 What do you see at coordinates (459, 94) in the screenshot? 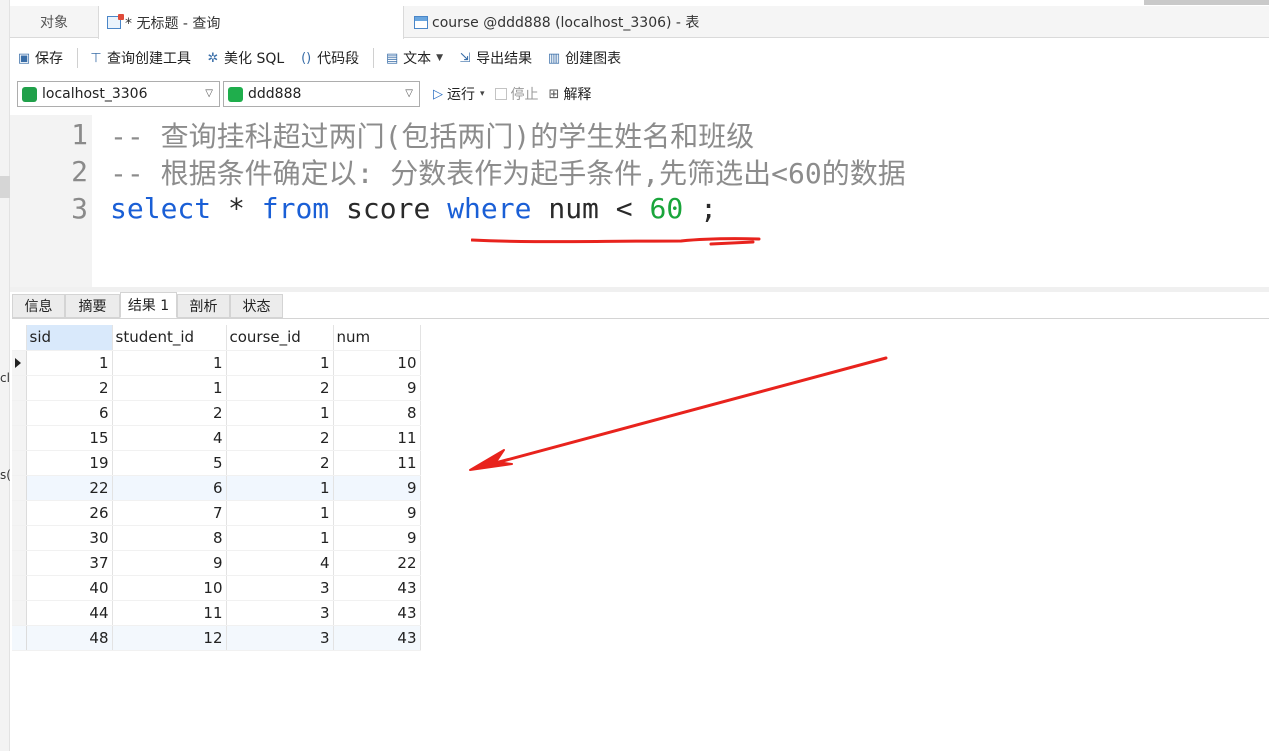
I see `run-button: ▷ 运行 ▾` at bounding box center [459, 94].